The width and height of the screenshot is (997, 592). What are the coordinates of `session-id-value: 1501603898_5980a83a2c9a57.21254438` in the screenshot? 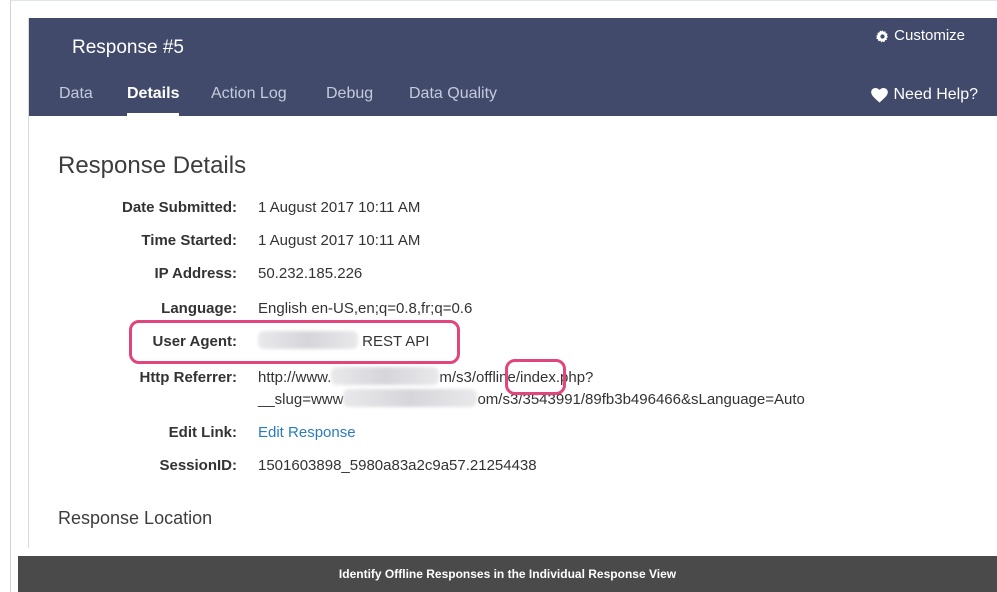 It's located at (397, 465).